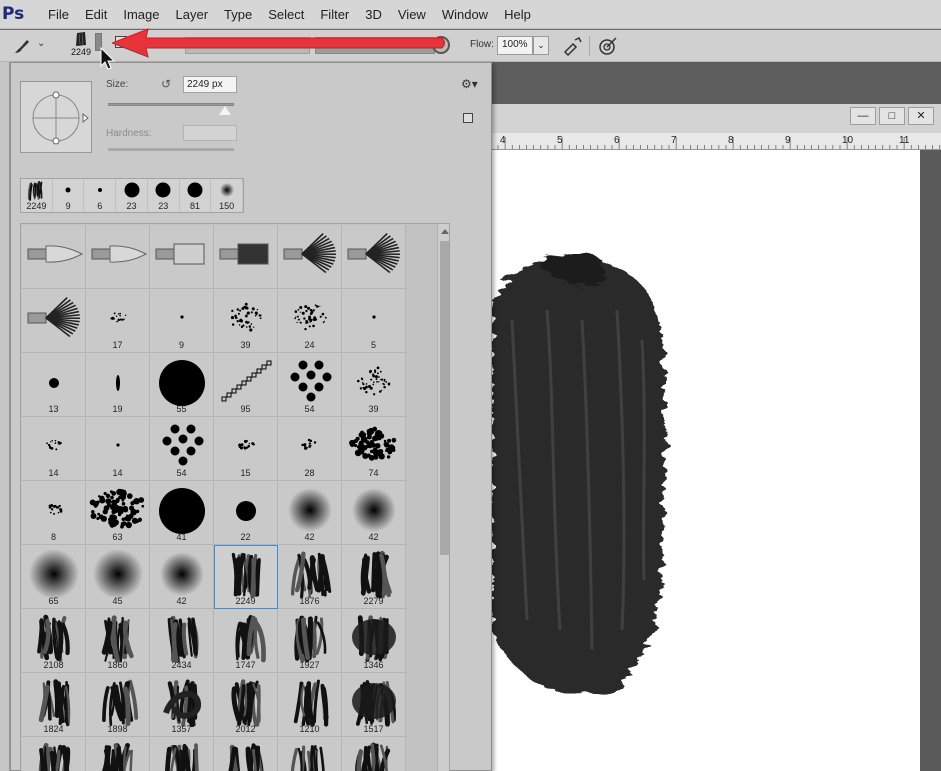 The height and width of the screenshot is (771, 941). Describe the element at coordinates (469, 84) in the screenshot. I see `gear-icon: ⚙▾` at that location.